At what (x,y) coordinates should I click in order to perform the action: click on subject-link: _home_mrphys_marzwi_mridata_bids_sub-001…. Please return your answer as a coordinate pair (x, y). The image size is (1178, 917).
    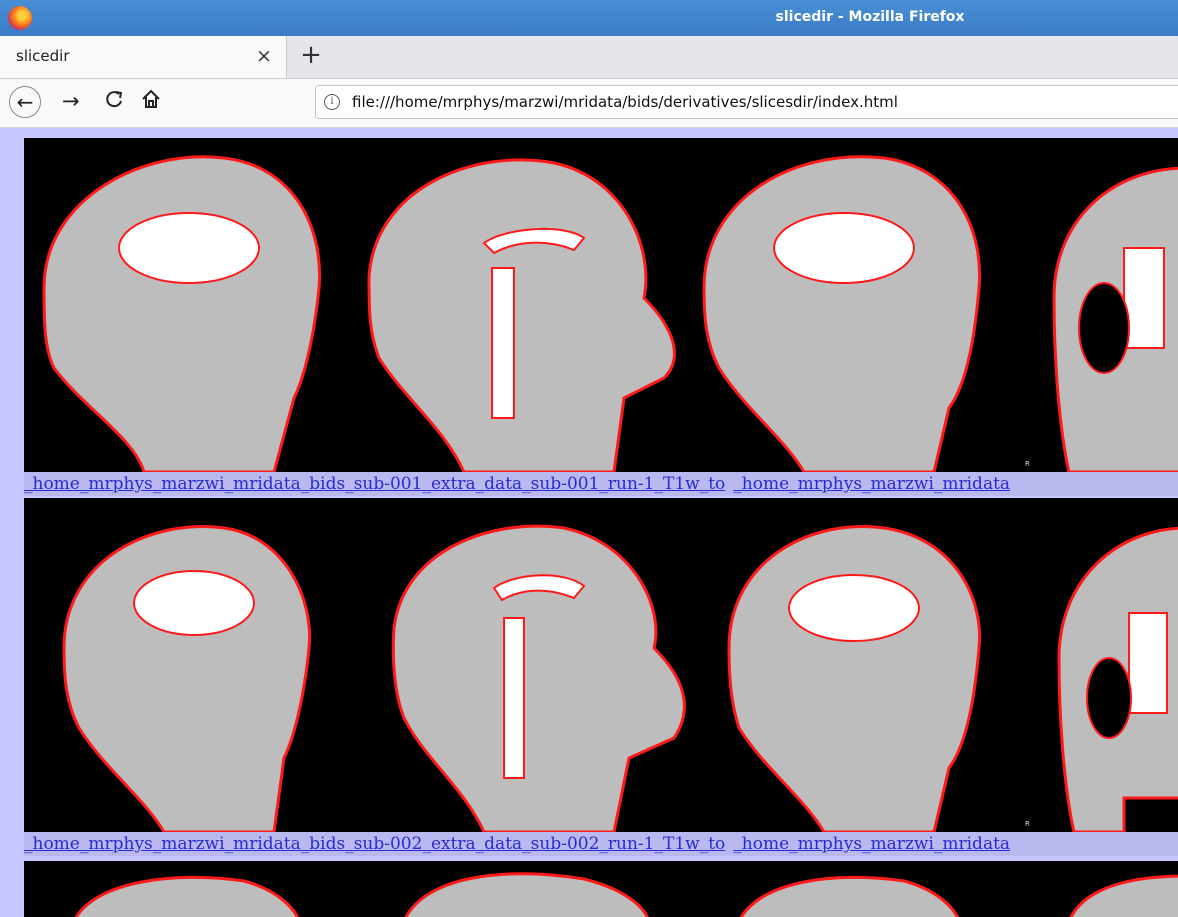
    Looking at the image, I should click on (374, 484).